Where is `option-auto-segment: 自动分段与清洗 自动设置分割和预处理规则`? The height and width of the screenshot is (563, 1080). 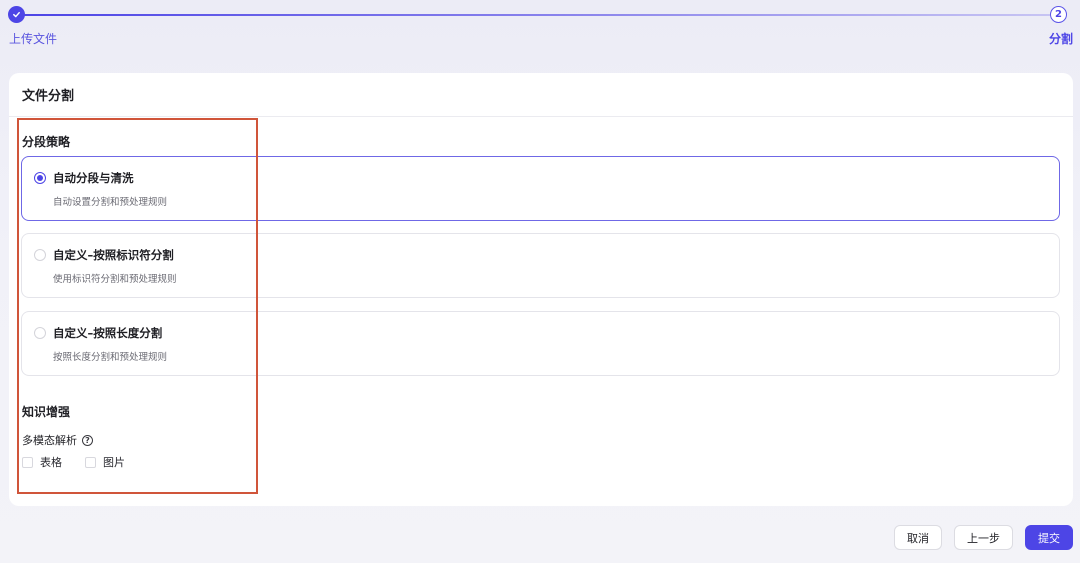
option-auto-segment: 自动分段与清洗 自动设置分割和预处理规则 is located at coordinates (540, 188).